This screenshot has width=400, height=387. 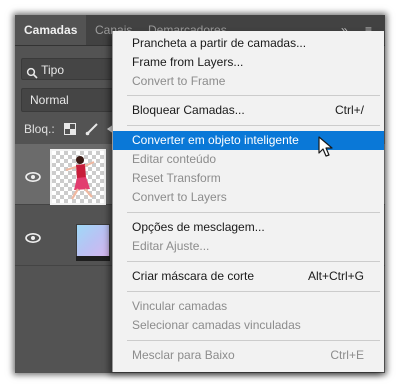 I want to click on lock-label: Bloq.:, so click(x=39, y=129).